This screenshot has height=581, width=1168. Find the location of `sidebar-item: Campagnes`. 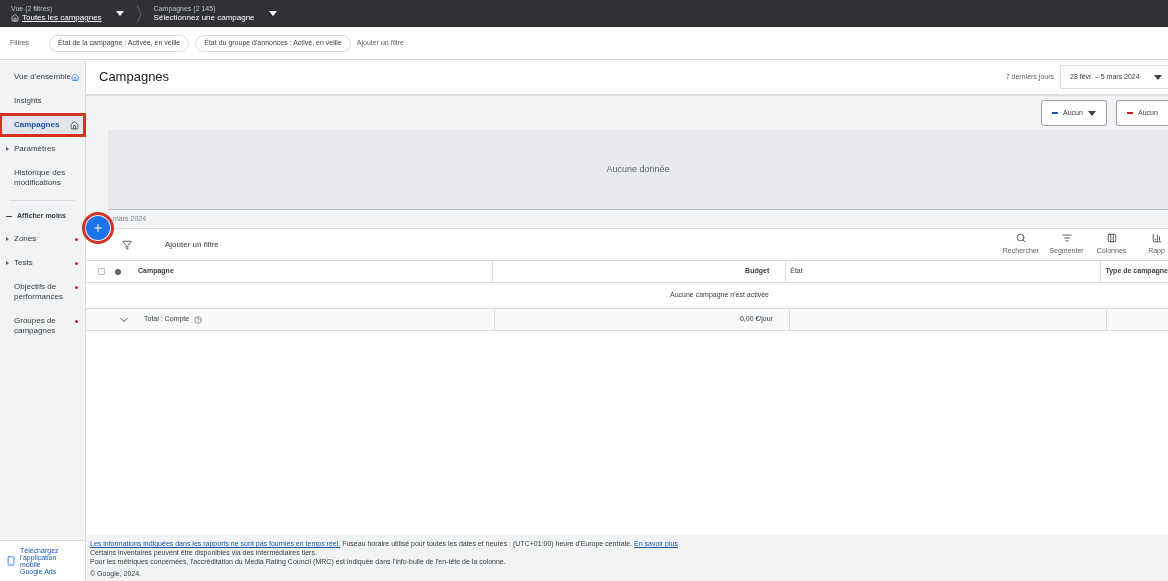

sidebar-item: Campagnes is located at coordinates (42, 125).